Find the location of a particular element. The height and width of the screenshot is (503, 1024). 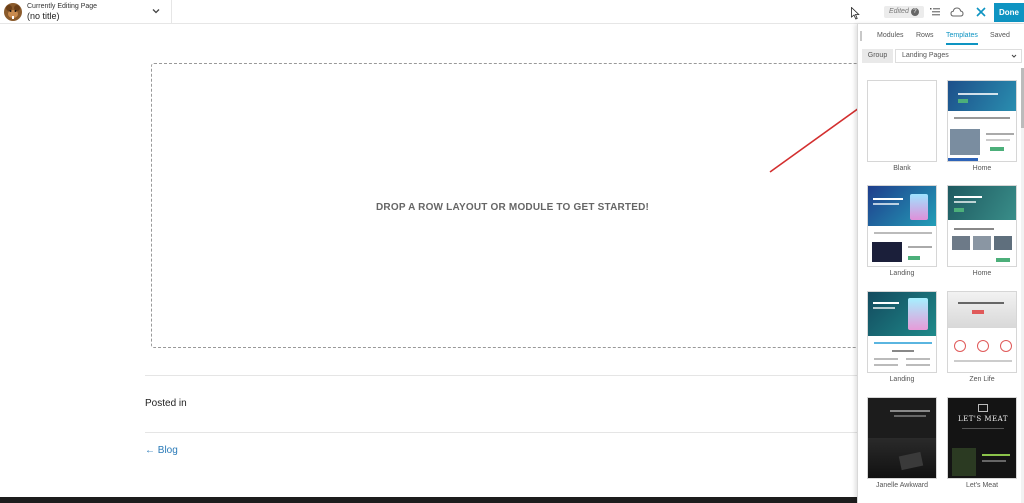

edited-label: Edited is located at coordinates (899, 11).